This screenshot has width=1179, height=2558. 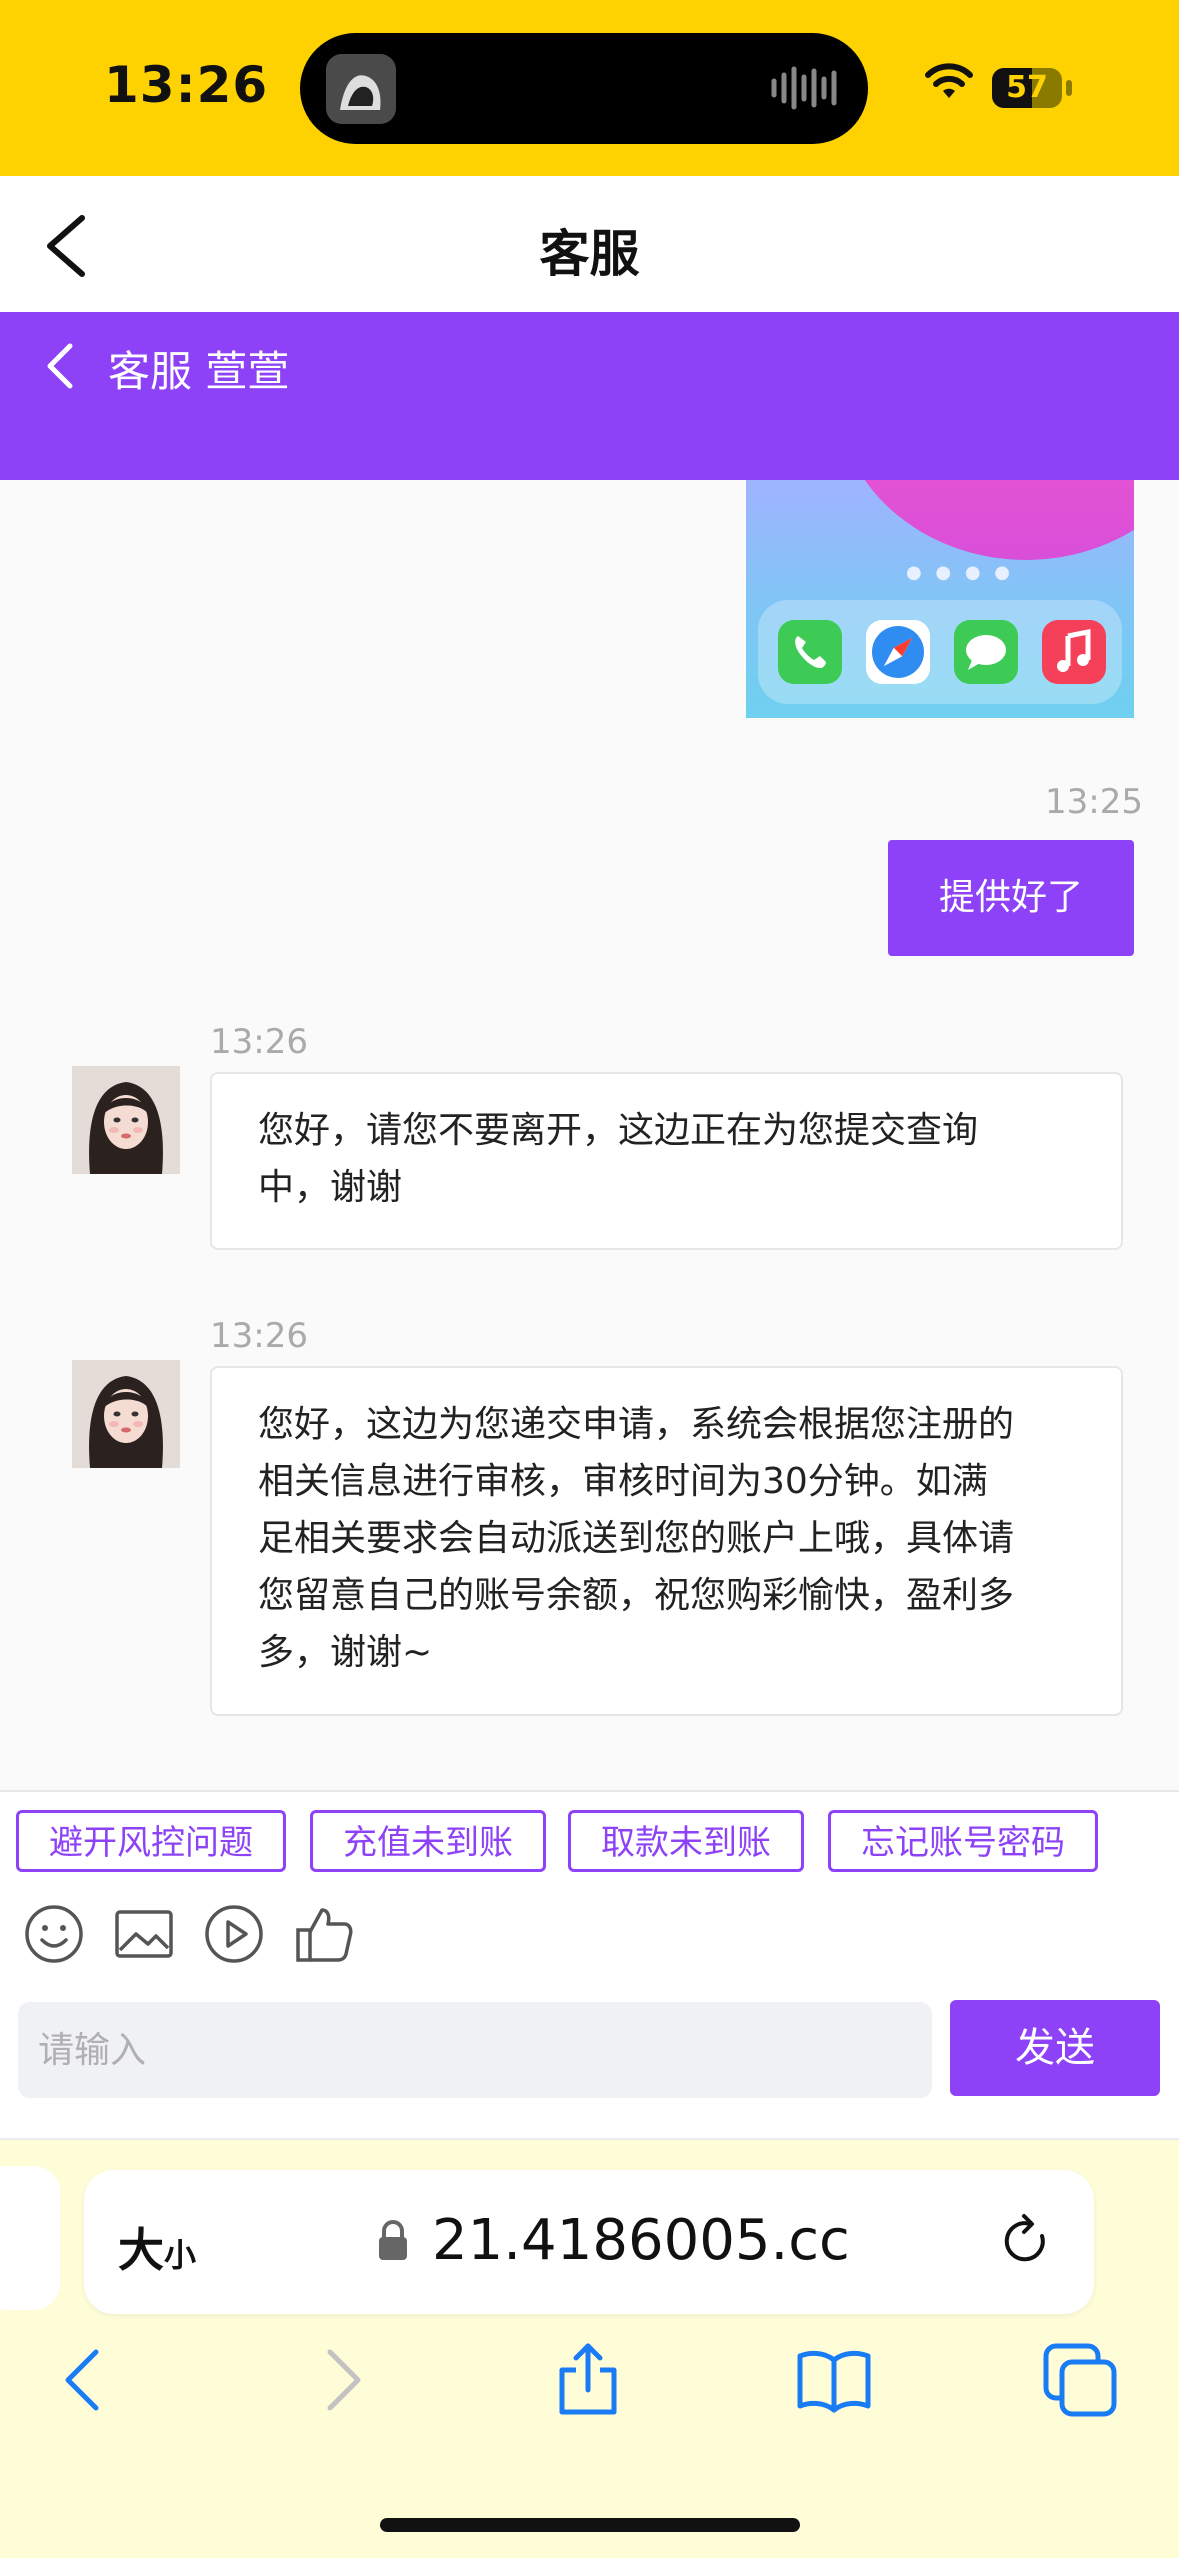 I want to click on chat-header: 客服 萱萱, so click(x=589, y=396).